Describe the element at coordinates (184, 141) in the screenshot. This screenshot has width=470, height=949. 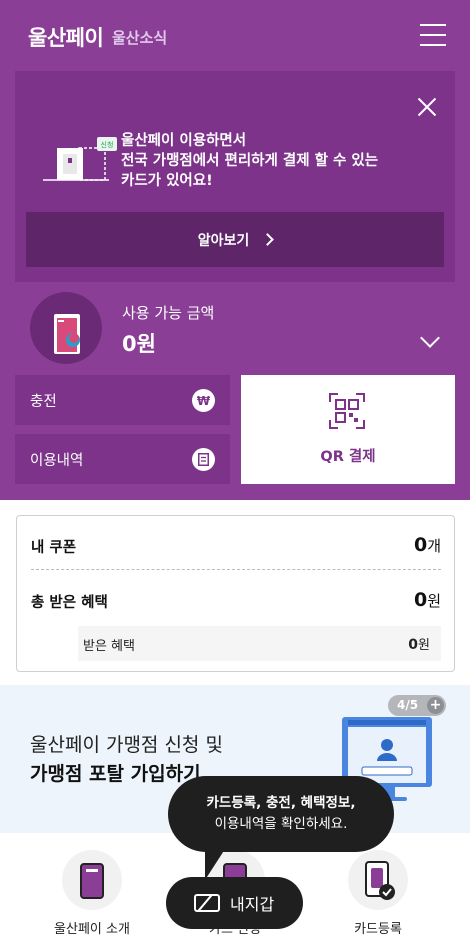
I see `banner-line: 울산페이 이용하면서` at that location.